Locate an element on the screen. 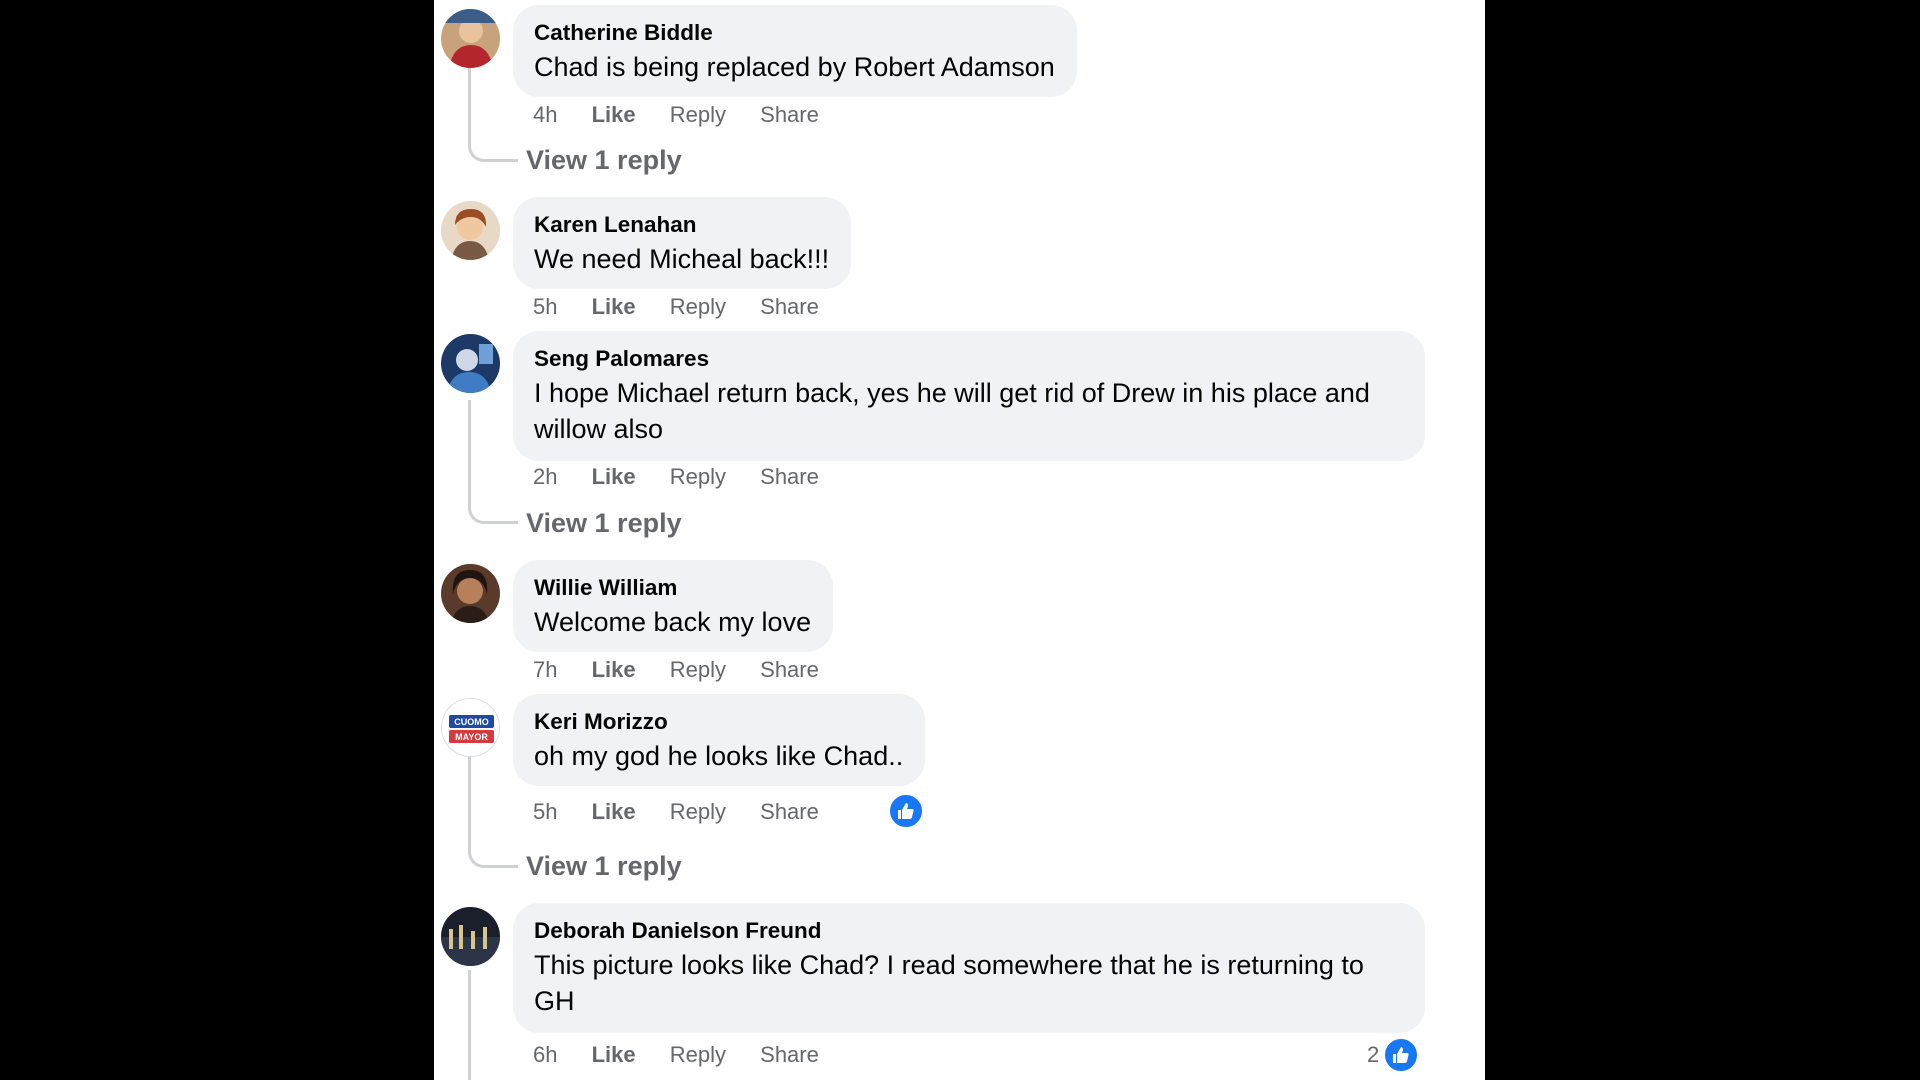 This screenshot has width=1920, height=1080. comment-author: Deborah Danielson Freund is located at coordinates (968, 931).